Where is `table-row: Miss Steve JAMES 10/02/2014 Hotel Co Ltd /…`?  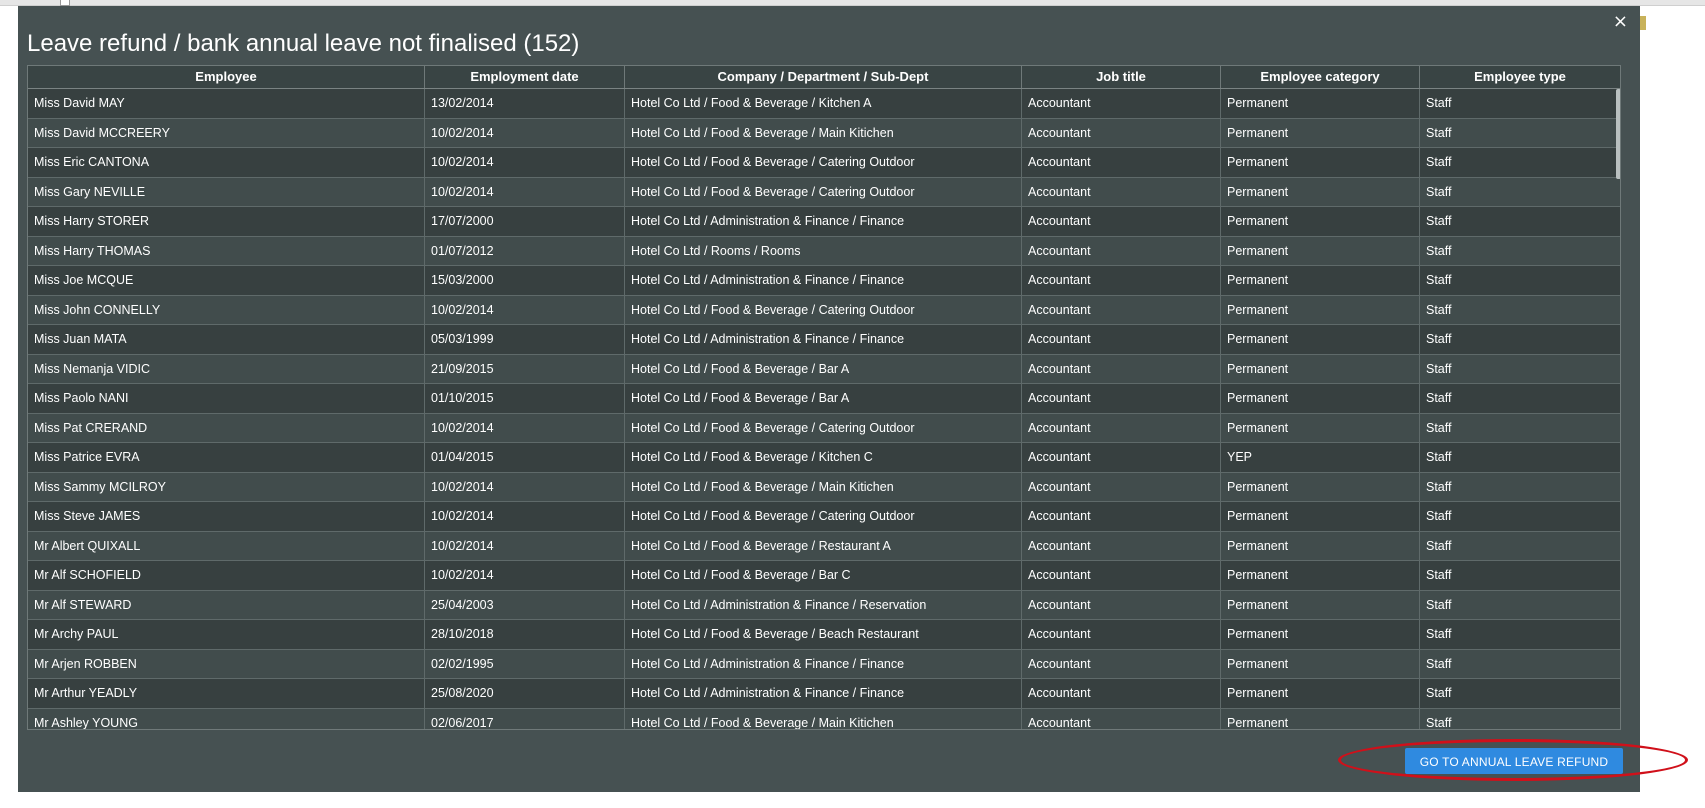
table-row: Miss Steve JAMES 10/02/2014 Hotel Co Ltd /… is located at coordinates (824, 517).